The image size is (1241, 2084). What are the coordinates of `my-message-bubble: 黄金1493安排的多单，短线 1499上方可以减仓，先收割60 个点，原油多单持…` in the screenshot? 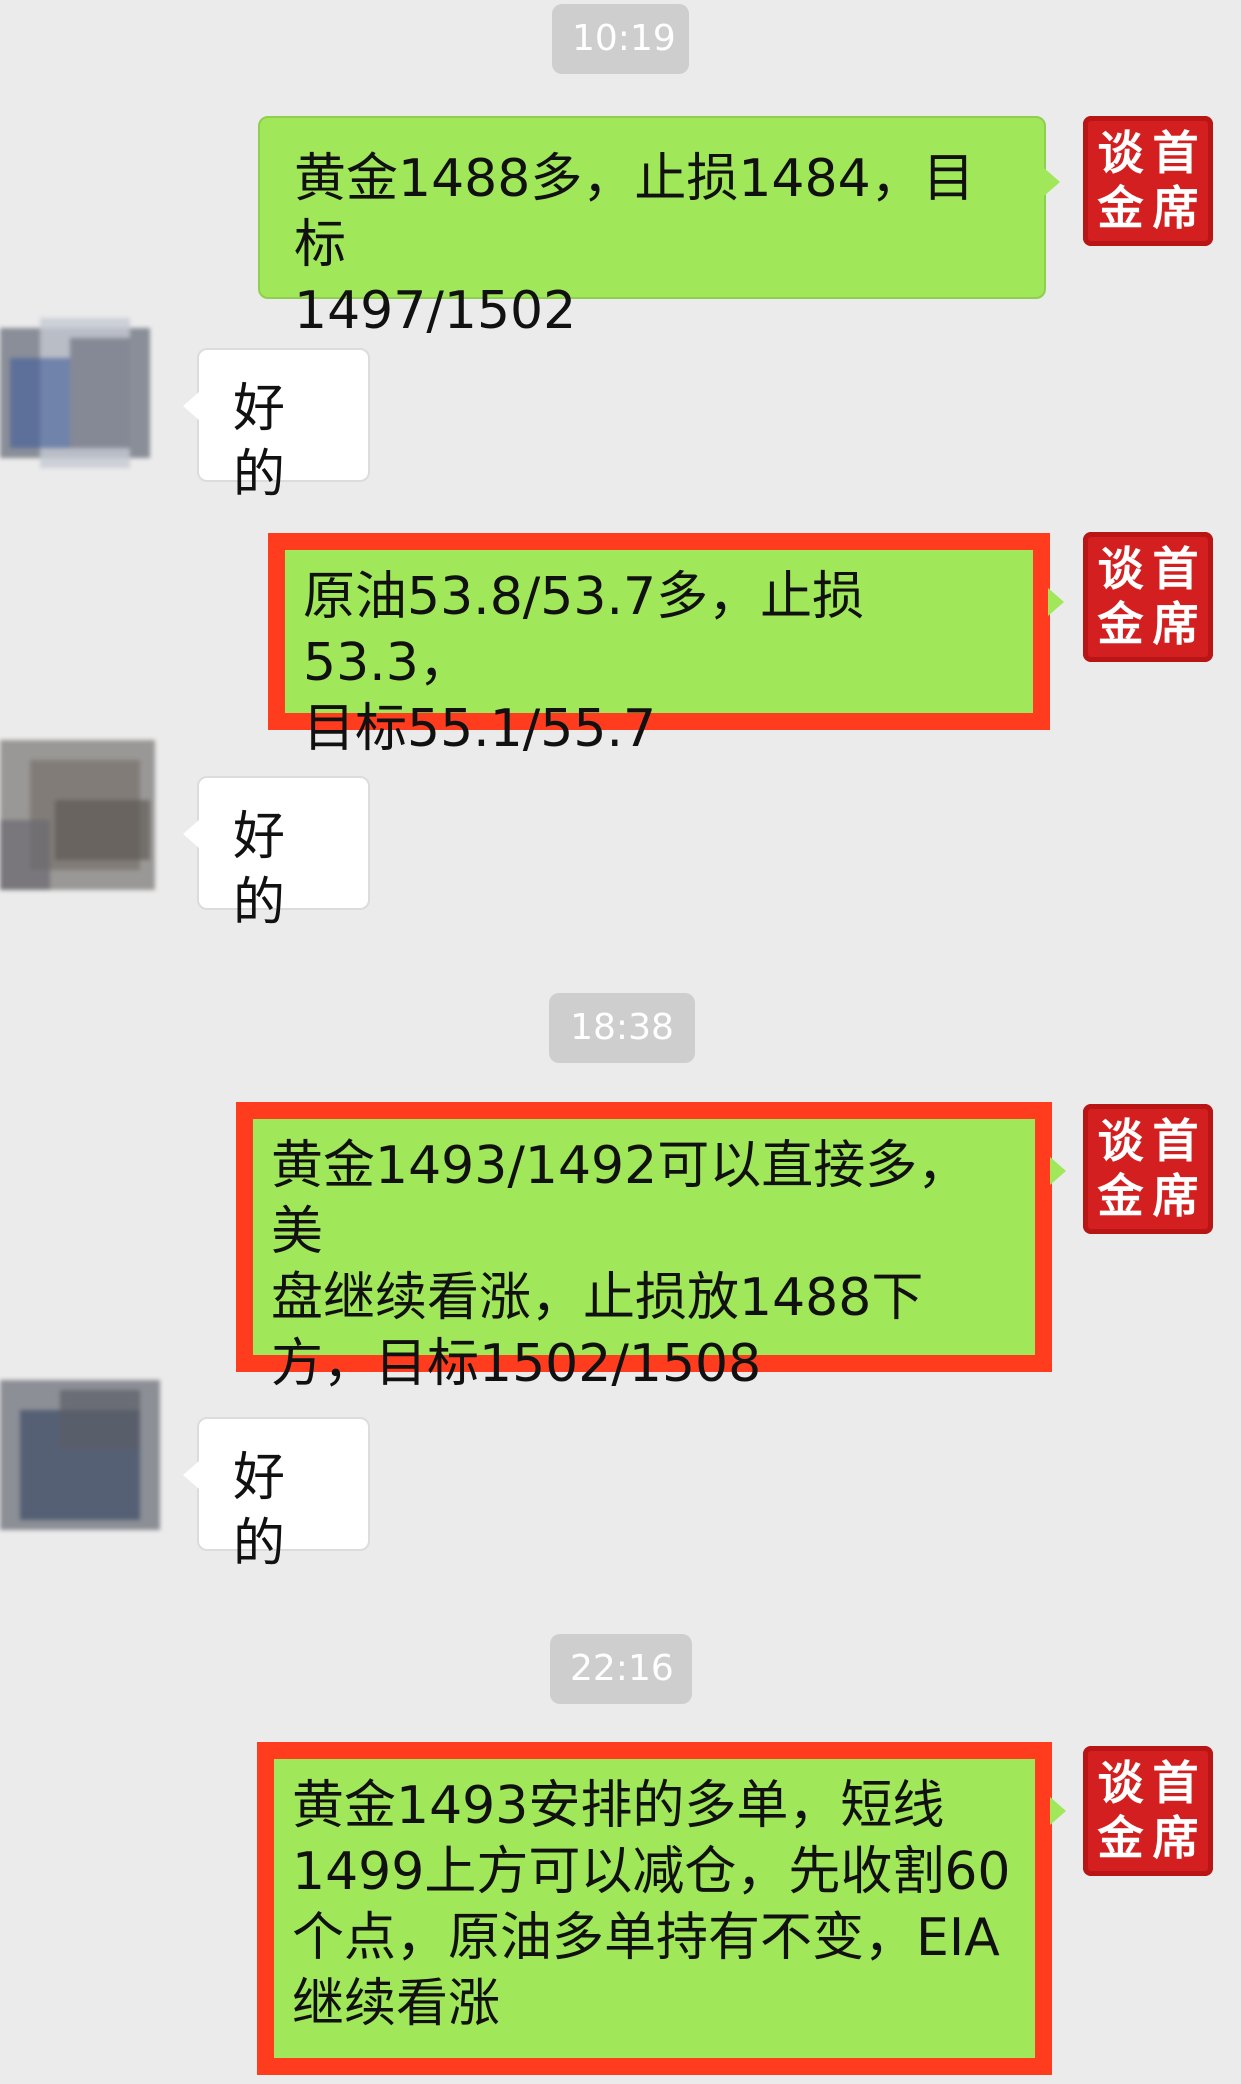 It's located at (661, 1908).